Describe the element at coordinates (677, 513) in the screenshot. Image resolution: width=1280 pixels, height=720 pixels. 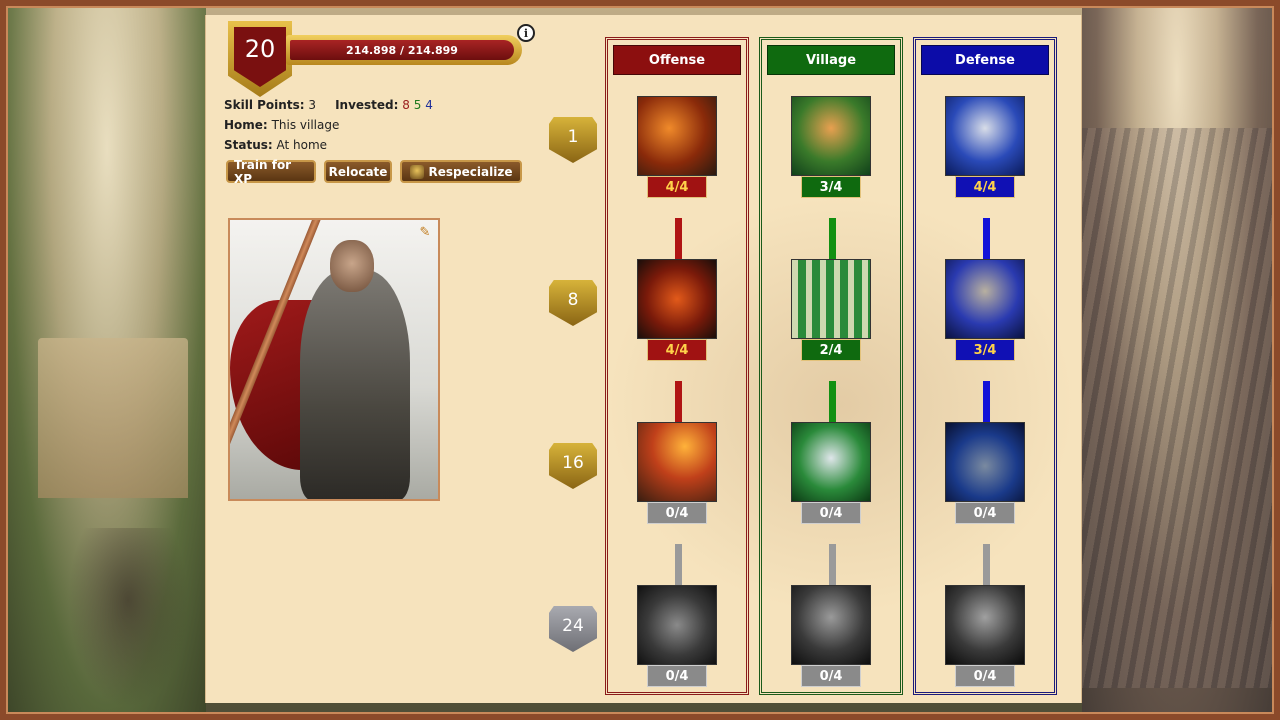
I see `offense-skill-3-count: 0/4` at that location.